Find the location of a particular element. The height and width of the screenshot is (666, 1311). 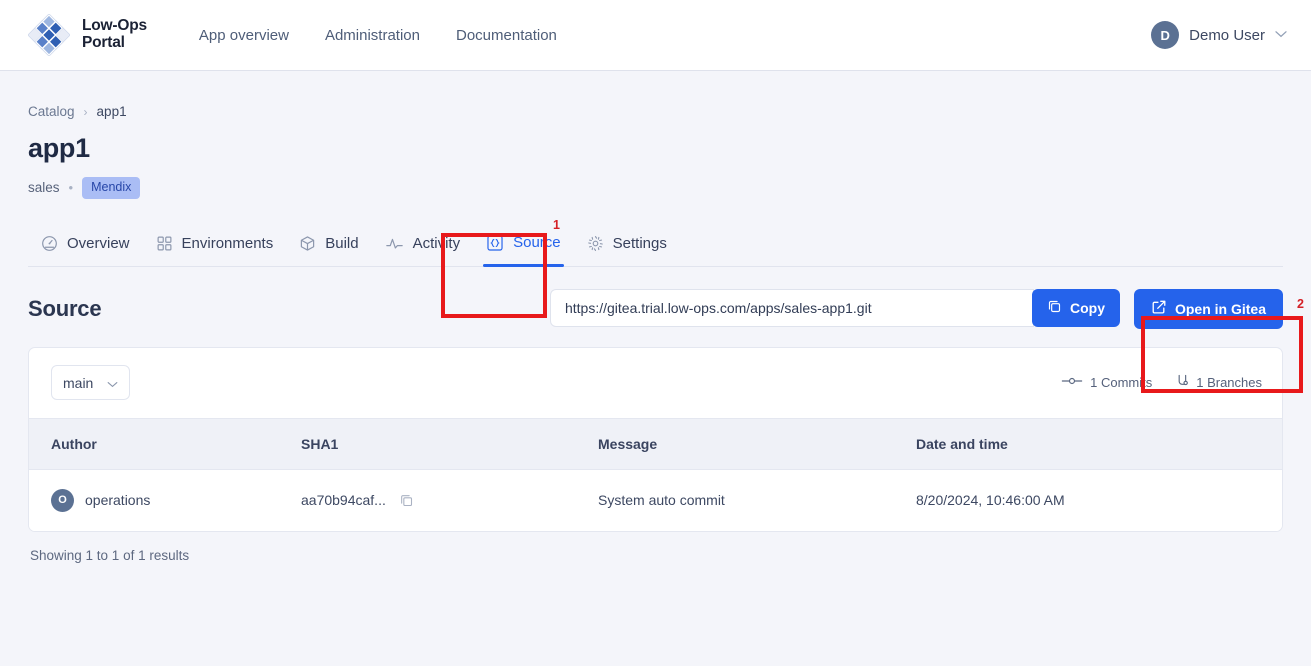

column-header-message: Message is located at coordinates (757, 443).